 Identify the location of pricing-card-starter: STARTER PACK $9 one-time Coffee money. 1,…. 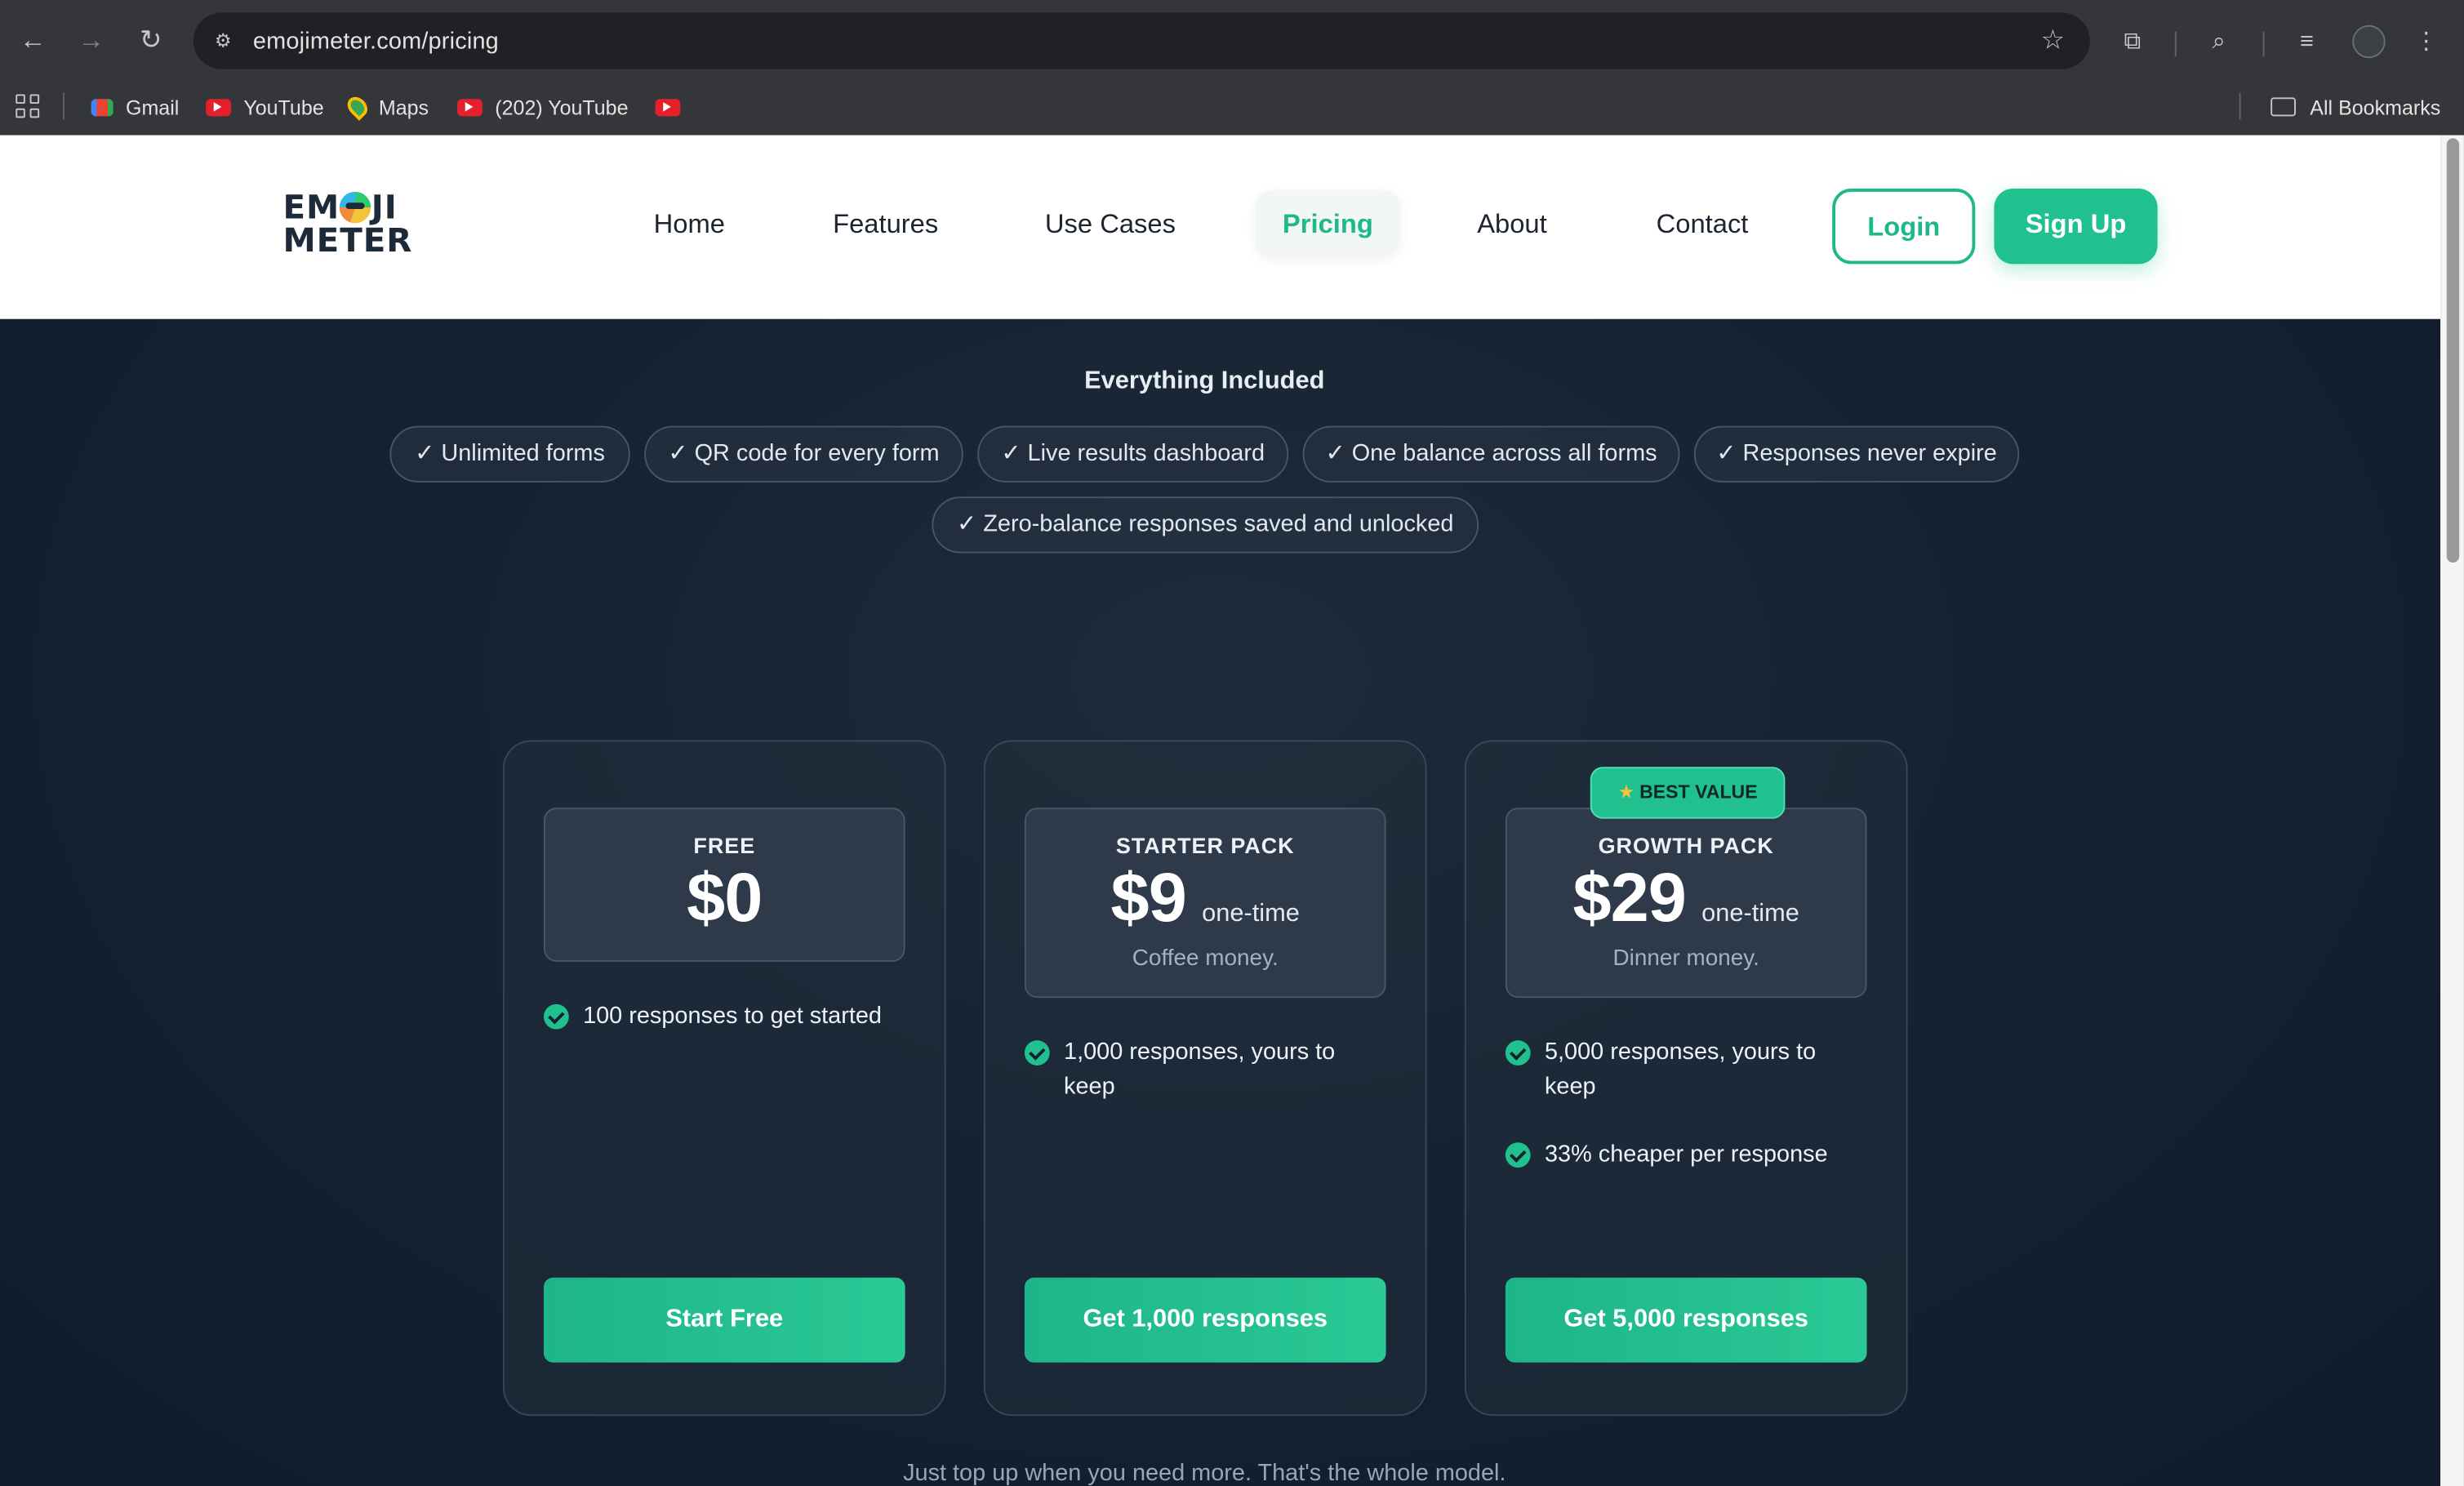
(1205, 1079).